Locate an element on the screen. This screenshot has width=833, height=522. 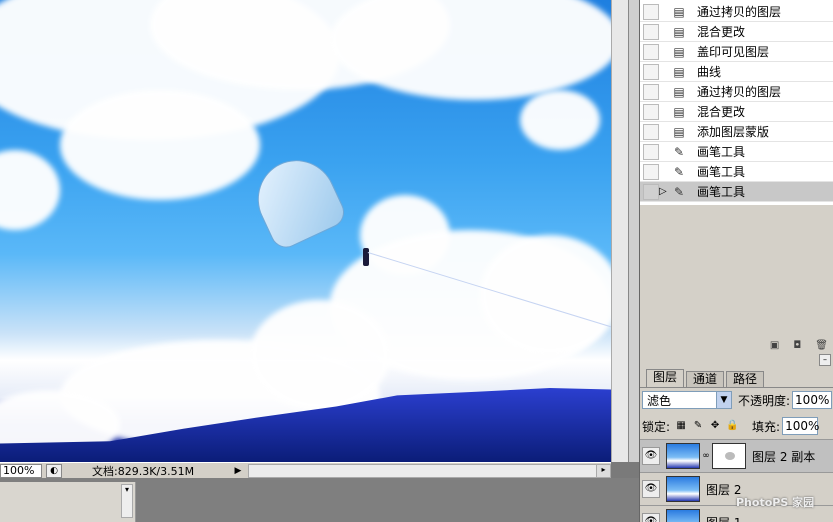
history-item-label: 添加图层蒙版 is located at coordinates (733, 132).